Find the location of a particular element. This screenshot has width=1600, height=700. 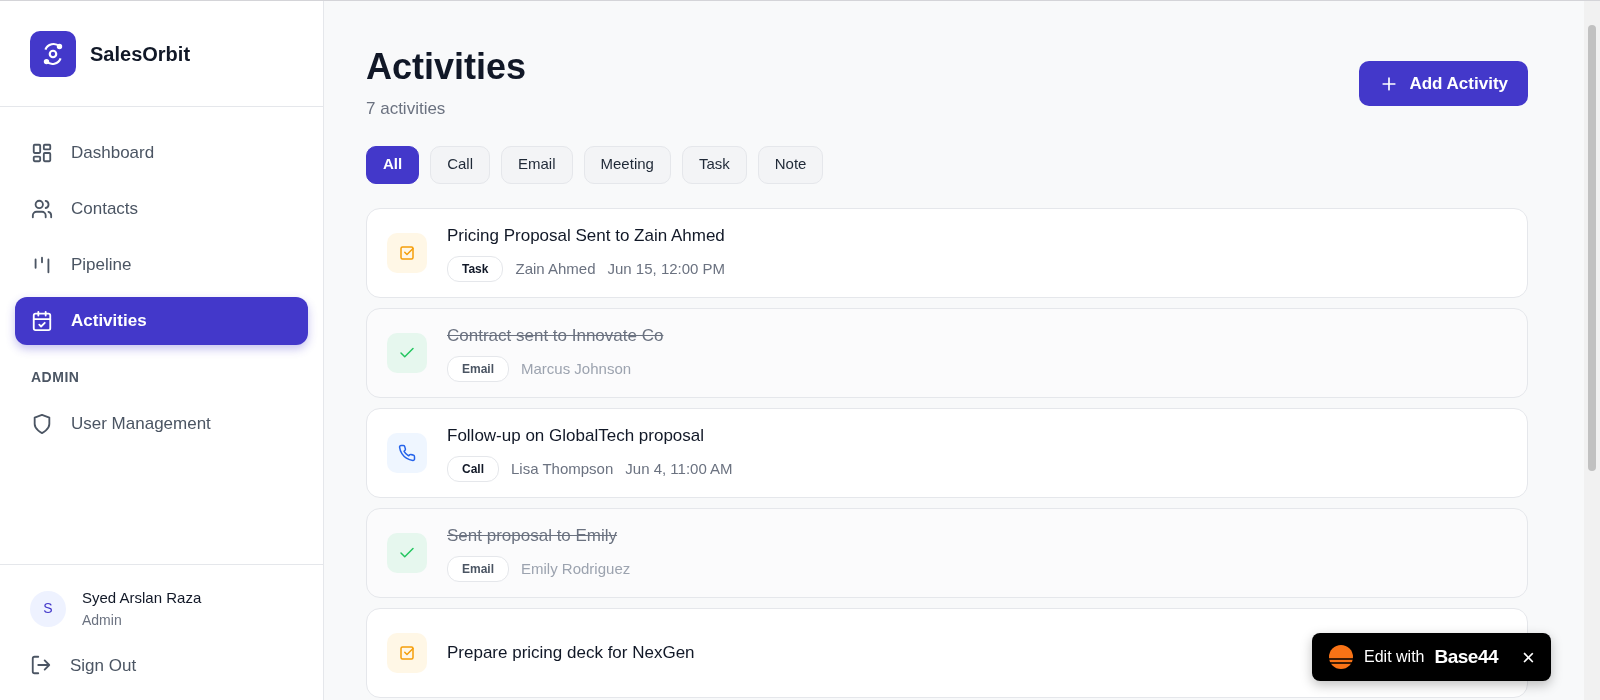

user-name: Syed Arslan Raza is located at coordinates (142, 598).